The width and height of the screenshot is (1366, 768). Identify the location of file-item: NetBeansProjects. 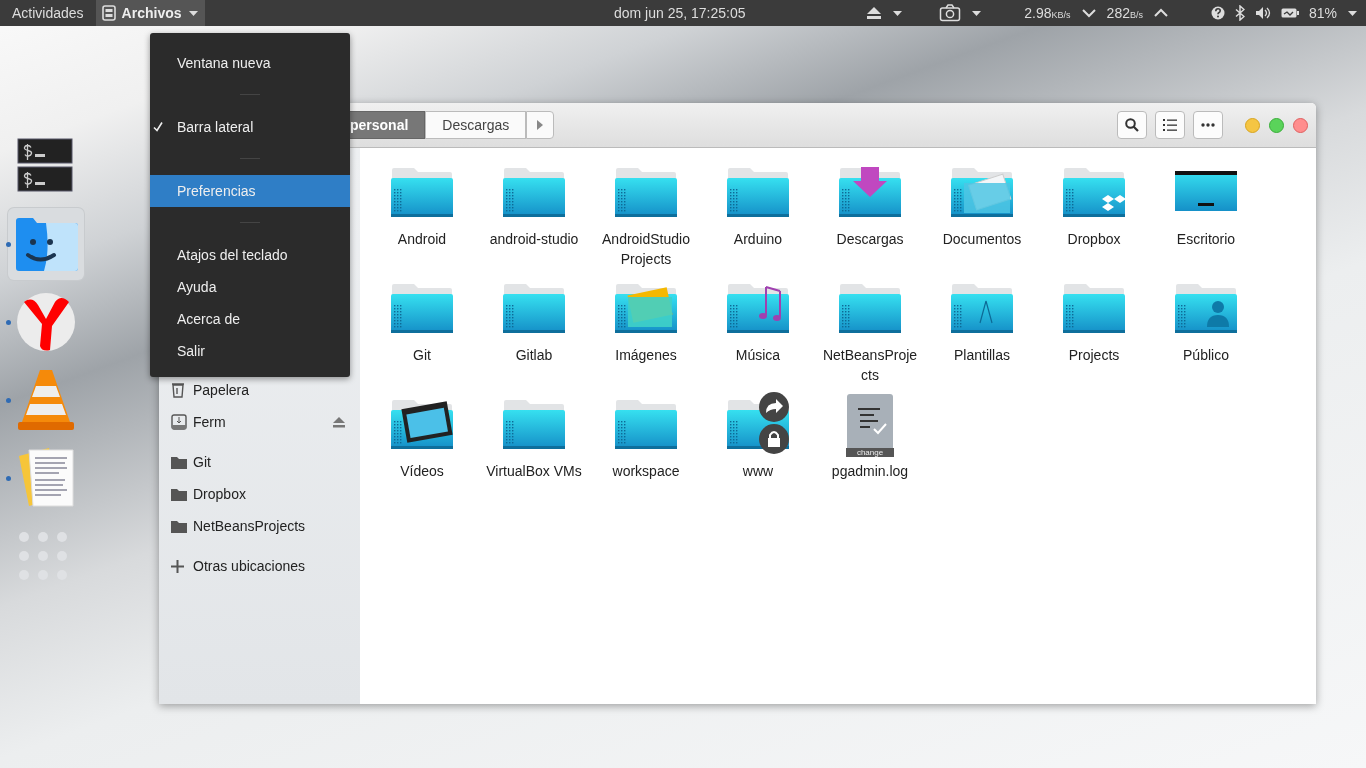
(870, 335).